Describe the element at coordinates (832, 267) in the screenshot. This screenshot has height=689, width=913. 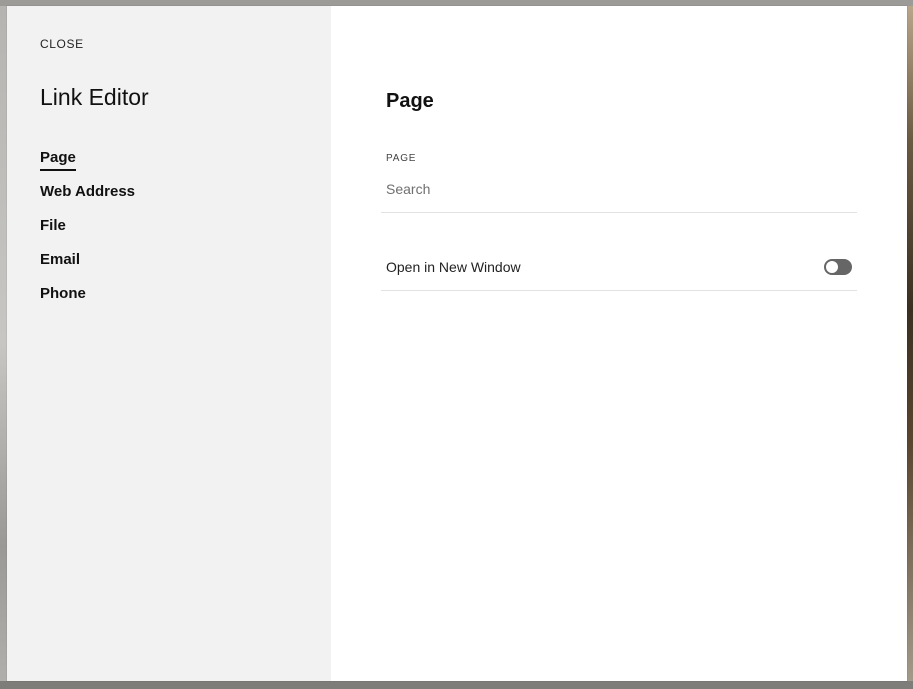
I see `toggle-knob` at that location.